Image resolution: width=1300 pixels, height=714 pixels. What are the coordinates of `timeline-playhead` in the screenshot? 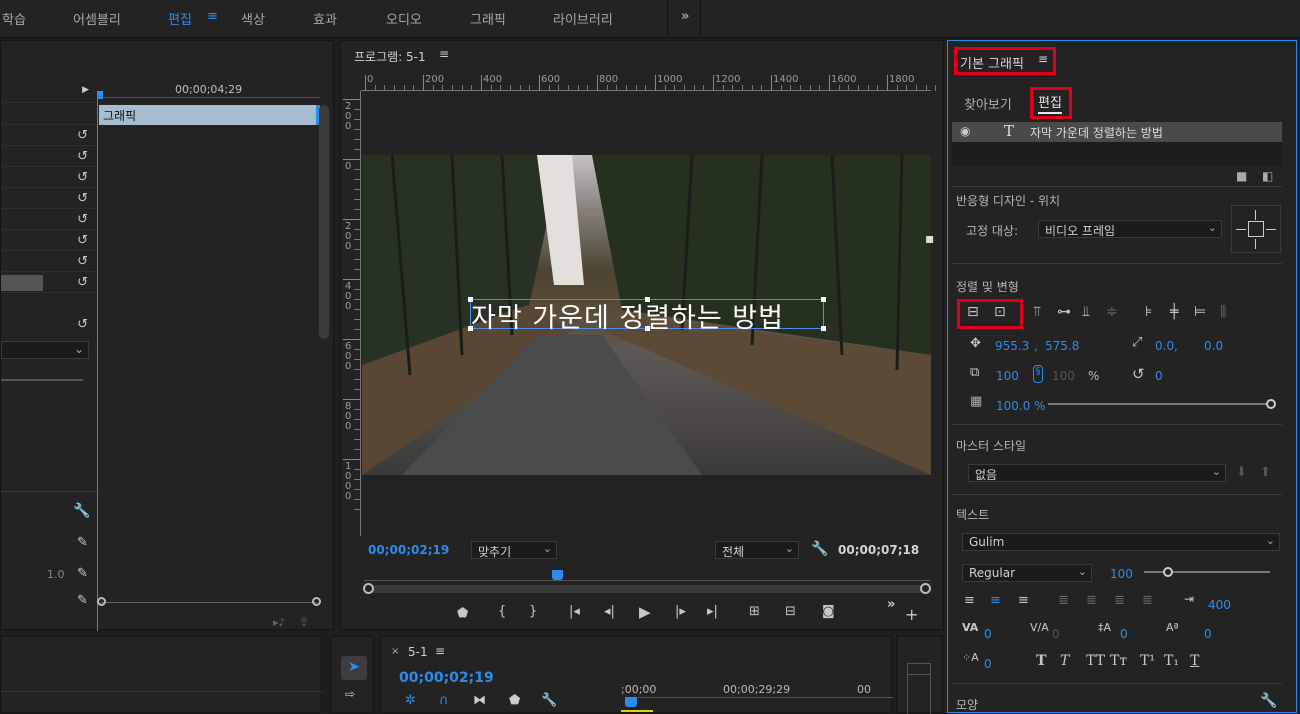 It's located at (631, 702).